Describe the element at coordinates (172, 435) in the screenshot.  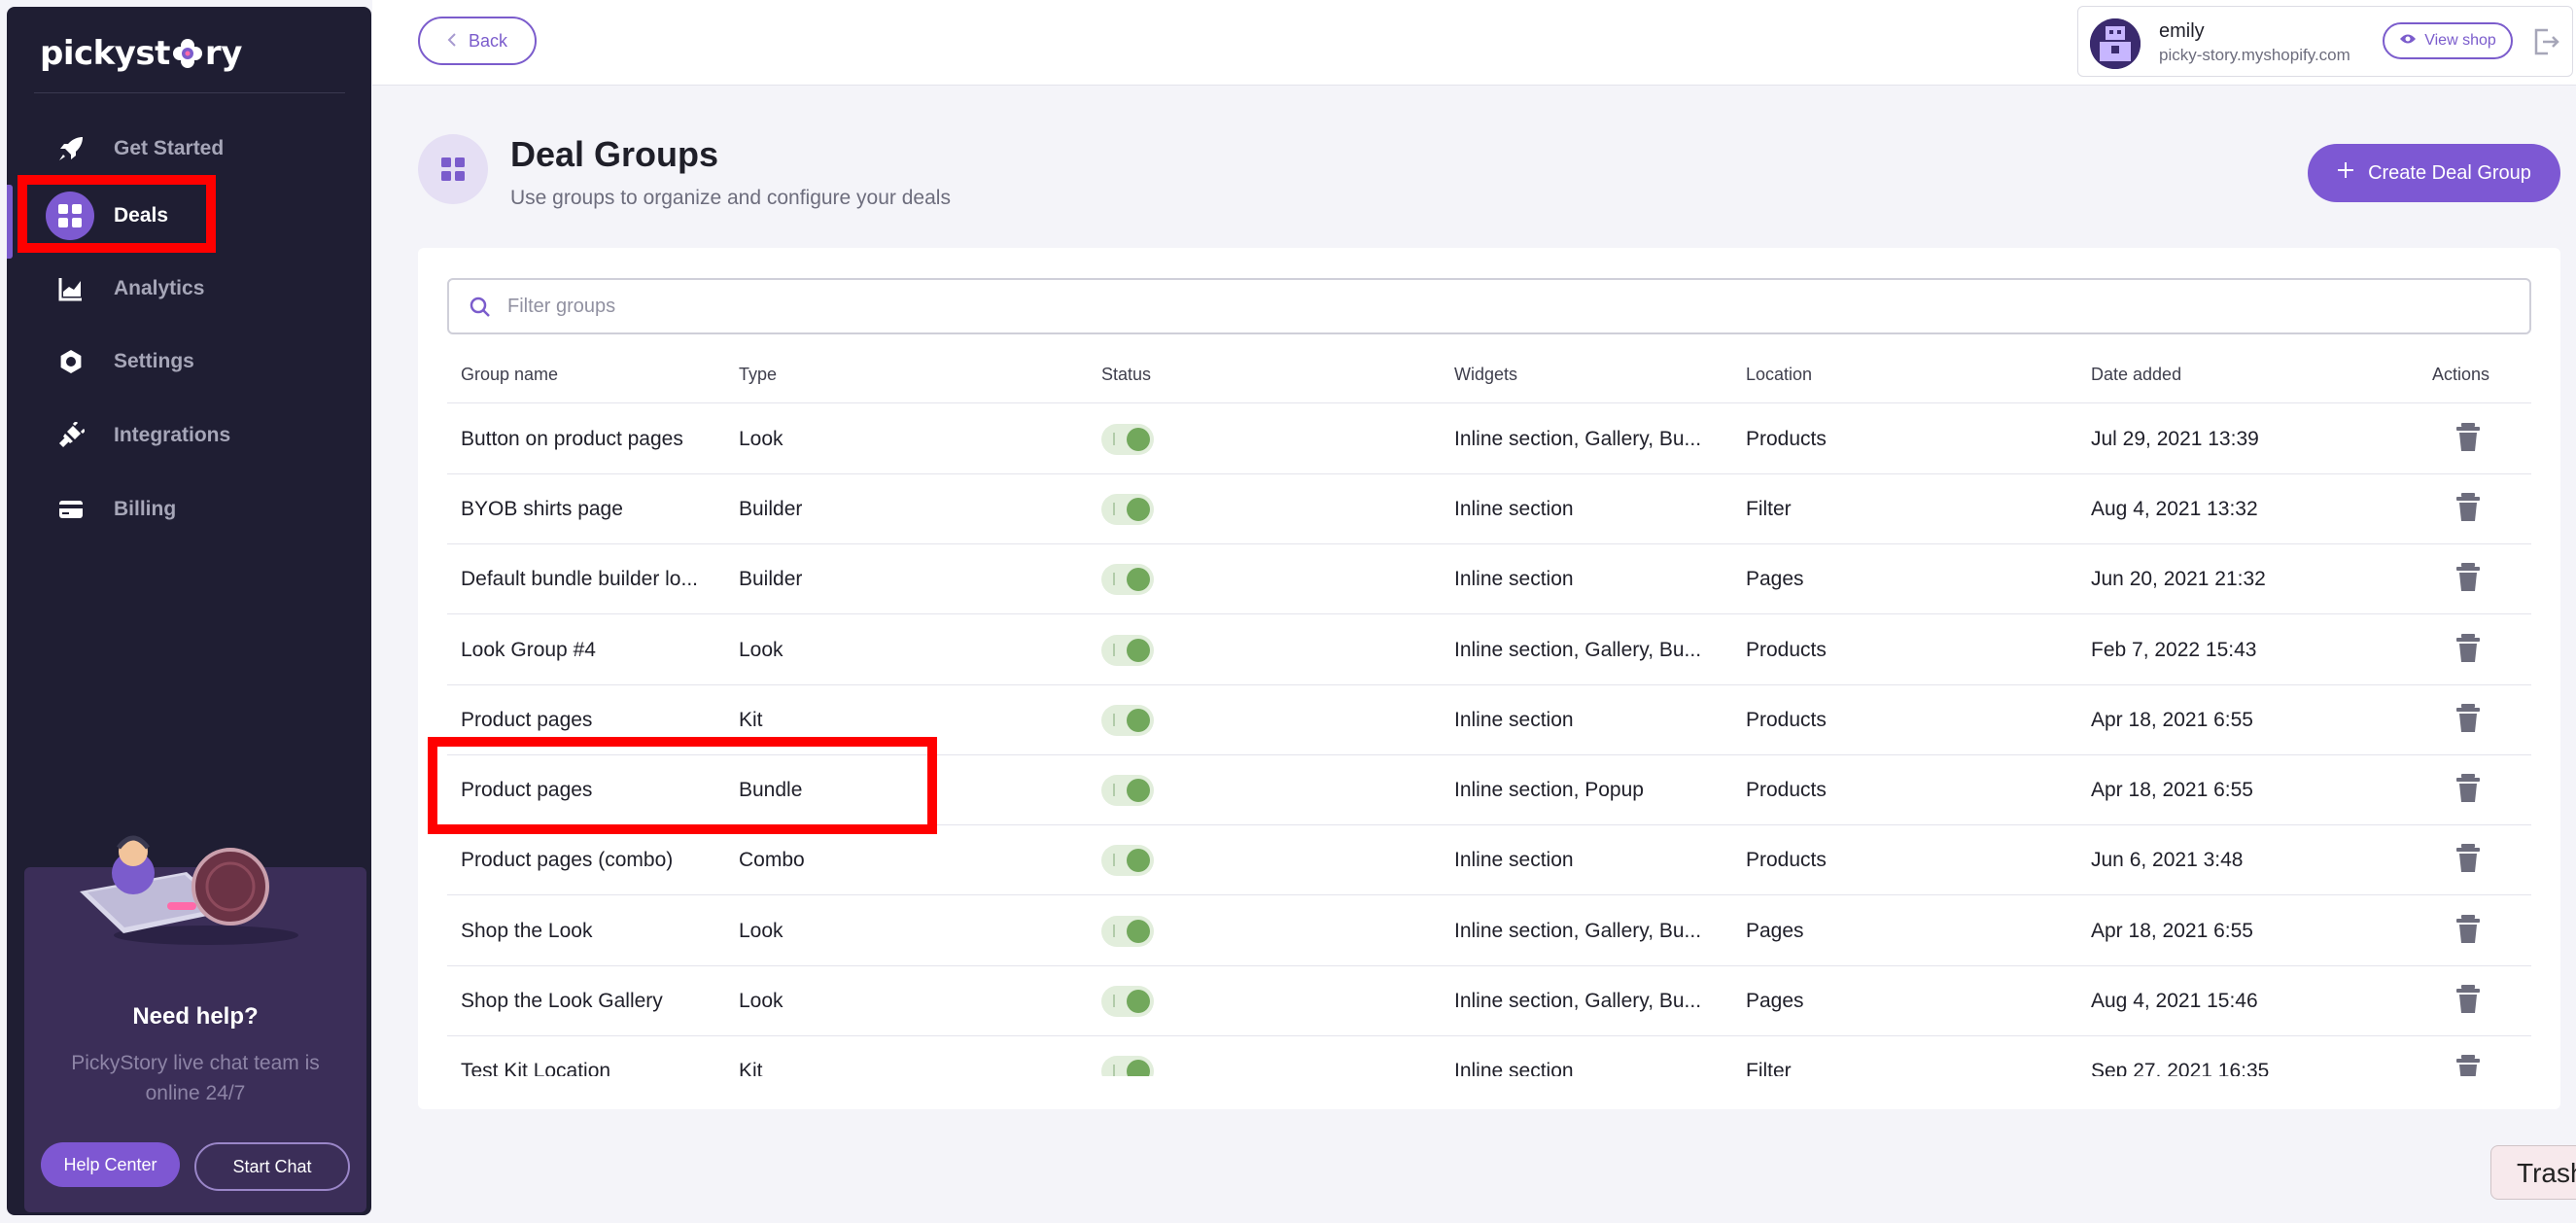
I see `sidebar-item-label: Integrations` at that location.